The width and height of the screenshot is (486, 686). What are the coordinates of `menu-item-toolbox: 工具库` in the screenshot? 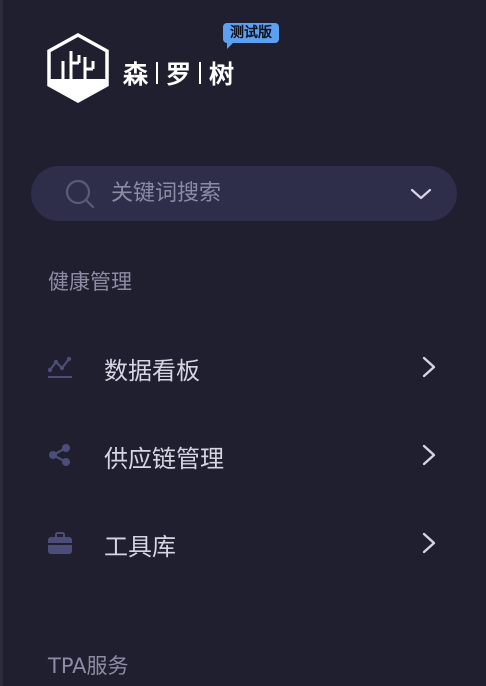 It's located at (243, 543).